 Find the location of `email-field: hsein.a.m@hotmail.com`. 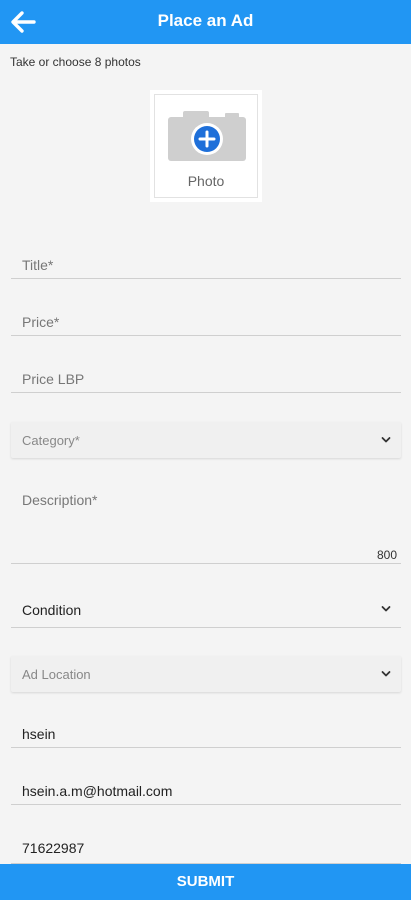

email-field: hsein.a.m@hotmail.com is located at coordinates (206, 788).